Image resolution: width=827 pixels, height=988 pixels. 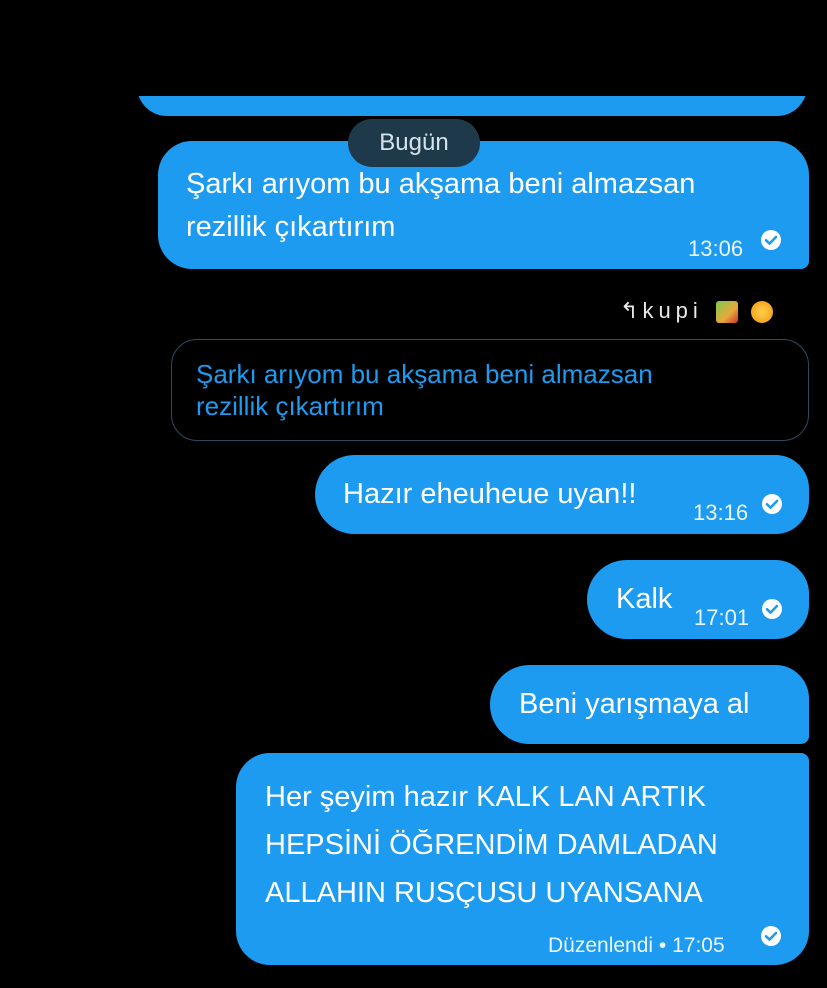 I want to click on message-time: 13:06, so click(x=716, y=248).